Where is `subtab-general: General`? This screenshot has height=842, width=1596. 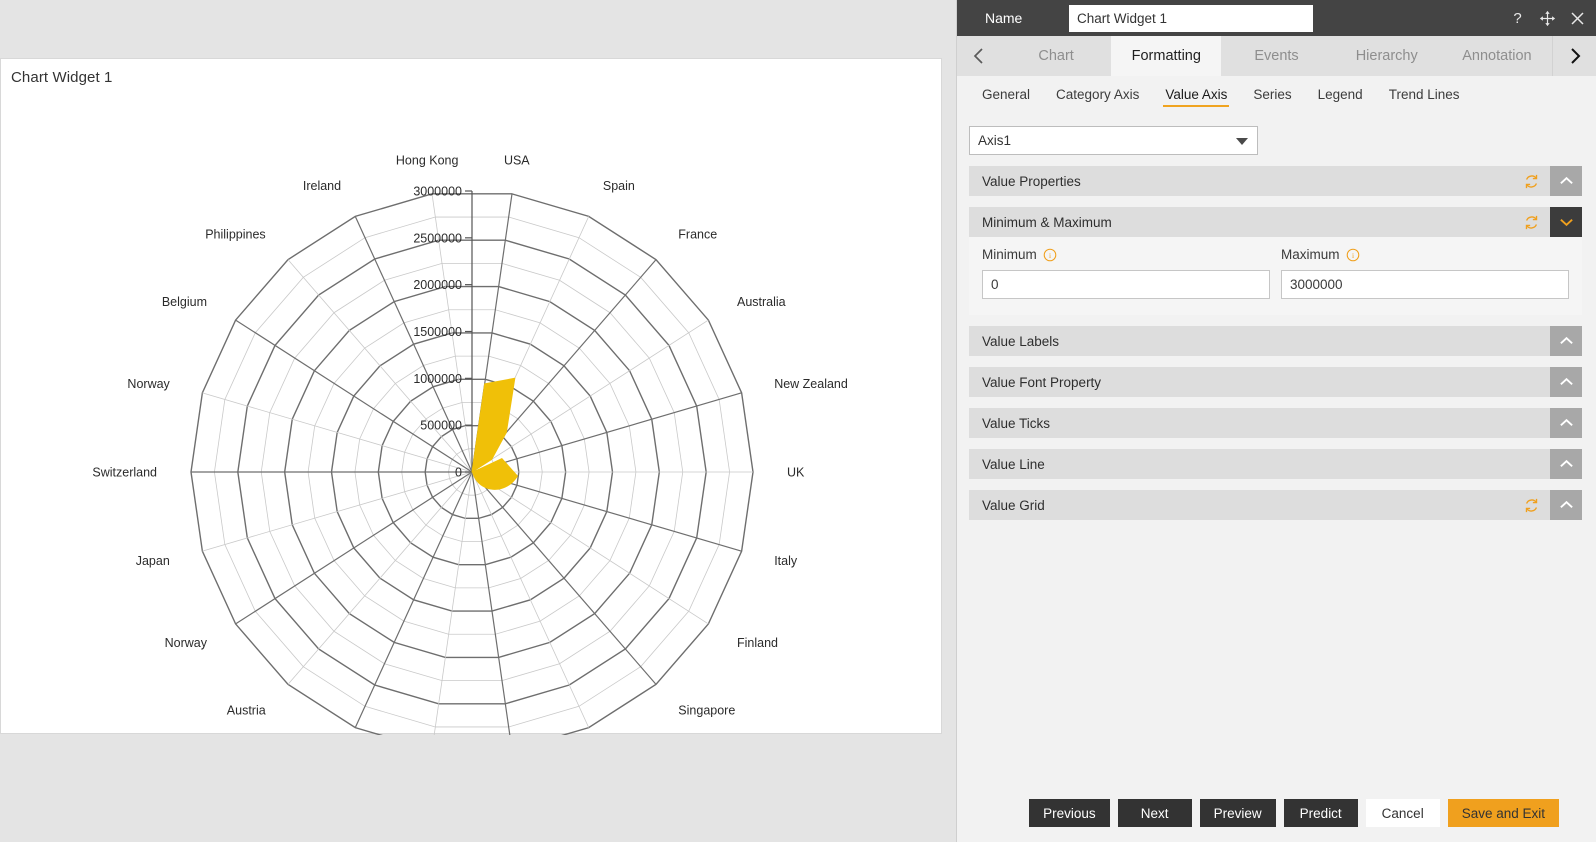 subtab-general: General is located at coordinates (1006, 95).